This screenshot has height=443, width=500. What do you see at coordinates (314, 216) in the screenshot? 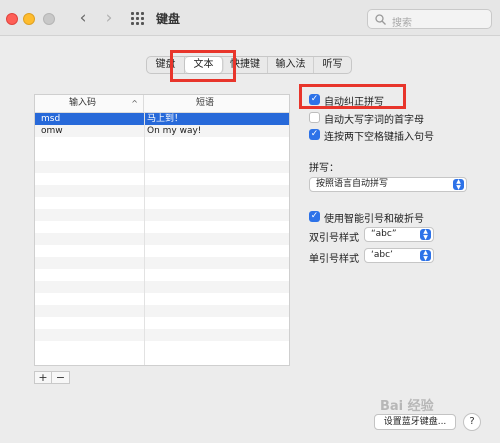
I see `smart-quotes-checkbox: ✓` at bounding box center [314, 216].